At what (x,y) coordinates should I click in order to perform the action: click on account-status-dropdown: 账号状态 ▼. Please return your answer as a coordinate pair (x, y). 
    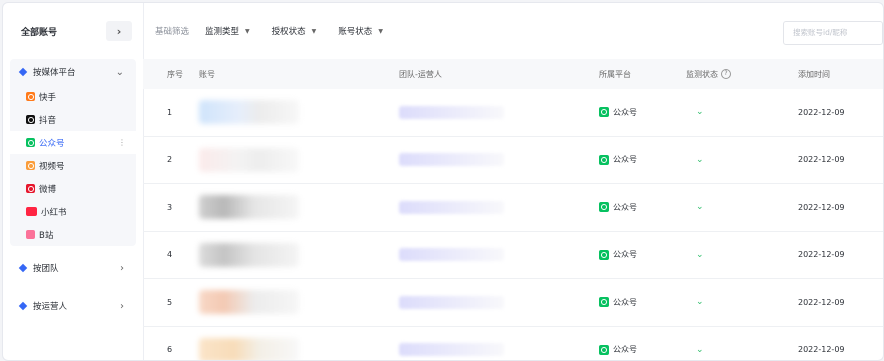
    Looking at the image, I should click on (360, 31).